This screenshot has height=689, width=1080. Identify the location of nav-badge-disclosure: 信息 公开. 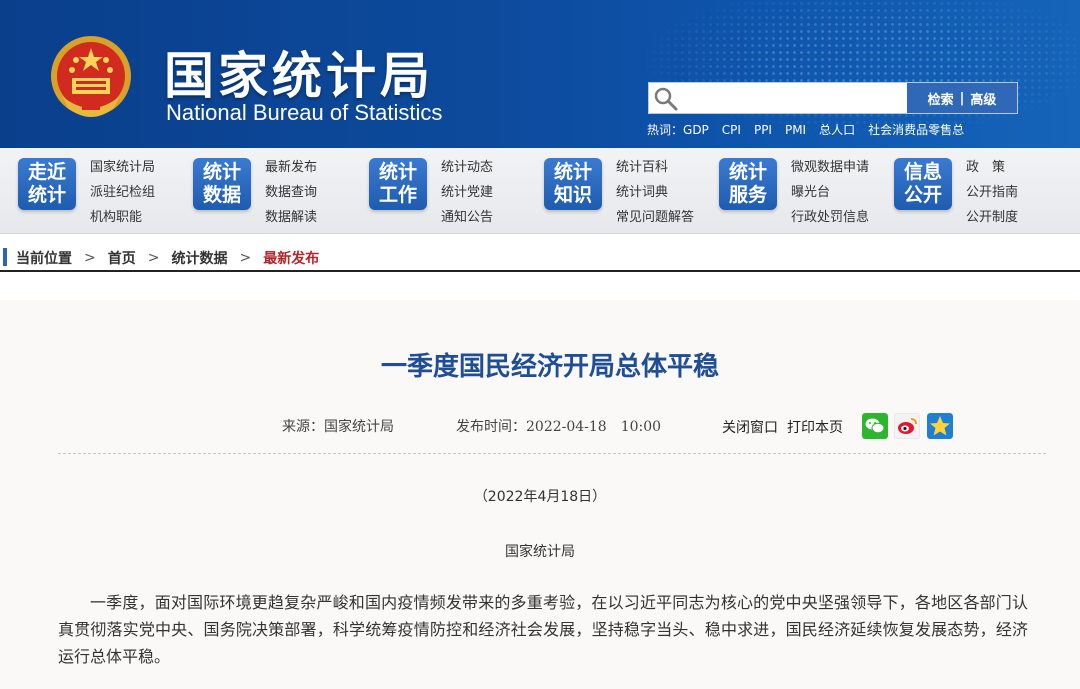
(923, 184).